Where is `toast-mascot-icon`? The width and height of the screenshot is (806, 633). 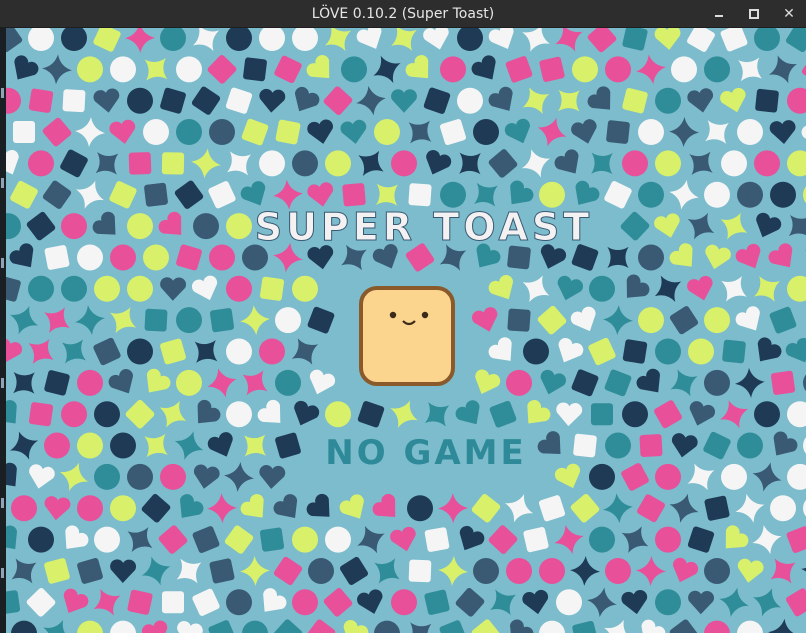 toast-mascot-icon is located at coordinates (407, 336).